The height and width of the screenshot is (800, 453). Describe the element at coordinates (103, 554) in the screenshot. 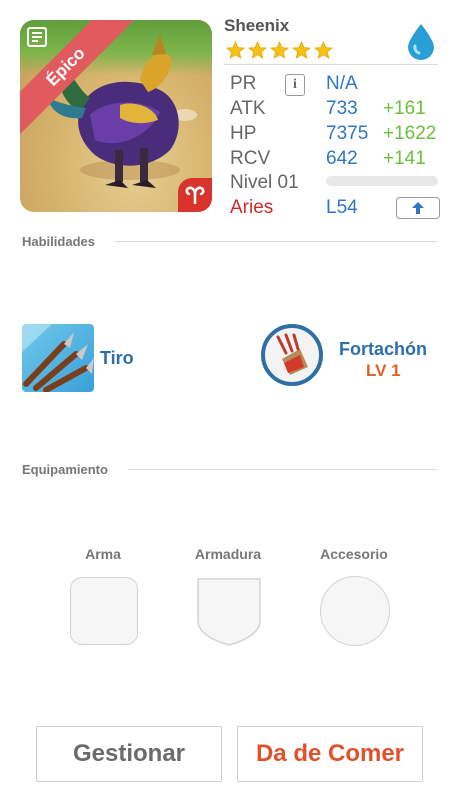

I see `weapon-label: Arma` at that location.